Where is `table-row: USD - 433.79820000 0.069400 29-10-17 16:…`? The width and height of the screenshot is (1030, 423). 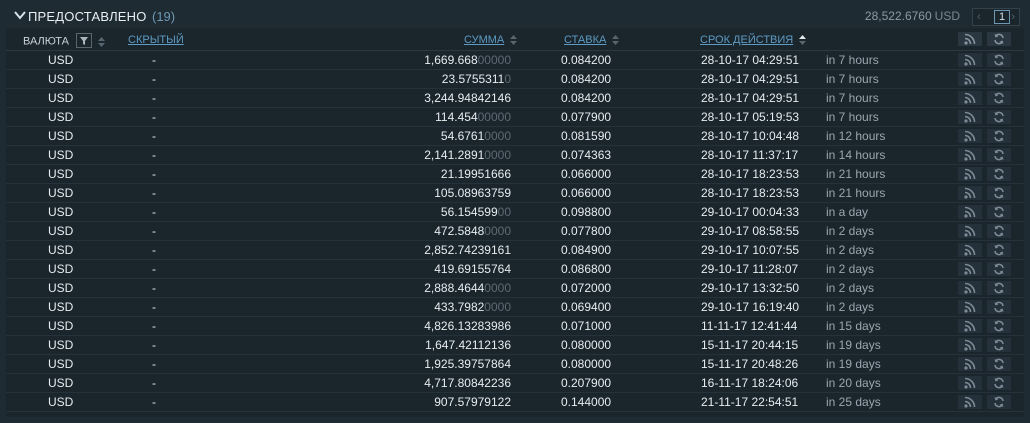 table-row: USD - 433.79820000 0.069400 29-10-17 16:… is located at coordinates (515, 307).